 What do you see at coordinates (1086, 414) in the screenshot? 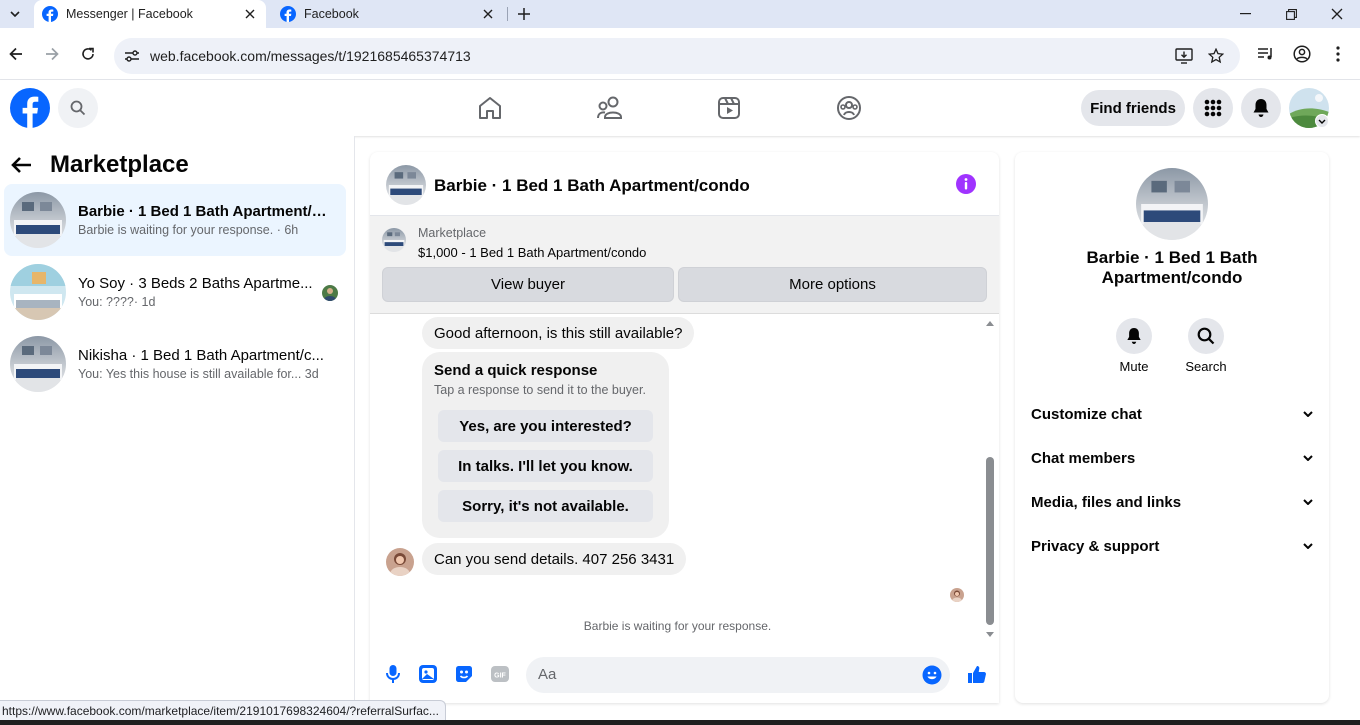
I see `row-label: Customize chat` at bounding box center [1086, 414].